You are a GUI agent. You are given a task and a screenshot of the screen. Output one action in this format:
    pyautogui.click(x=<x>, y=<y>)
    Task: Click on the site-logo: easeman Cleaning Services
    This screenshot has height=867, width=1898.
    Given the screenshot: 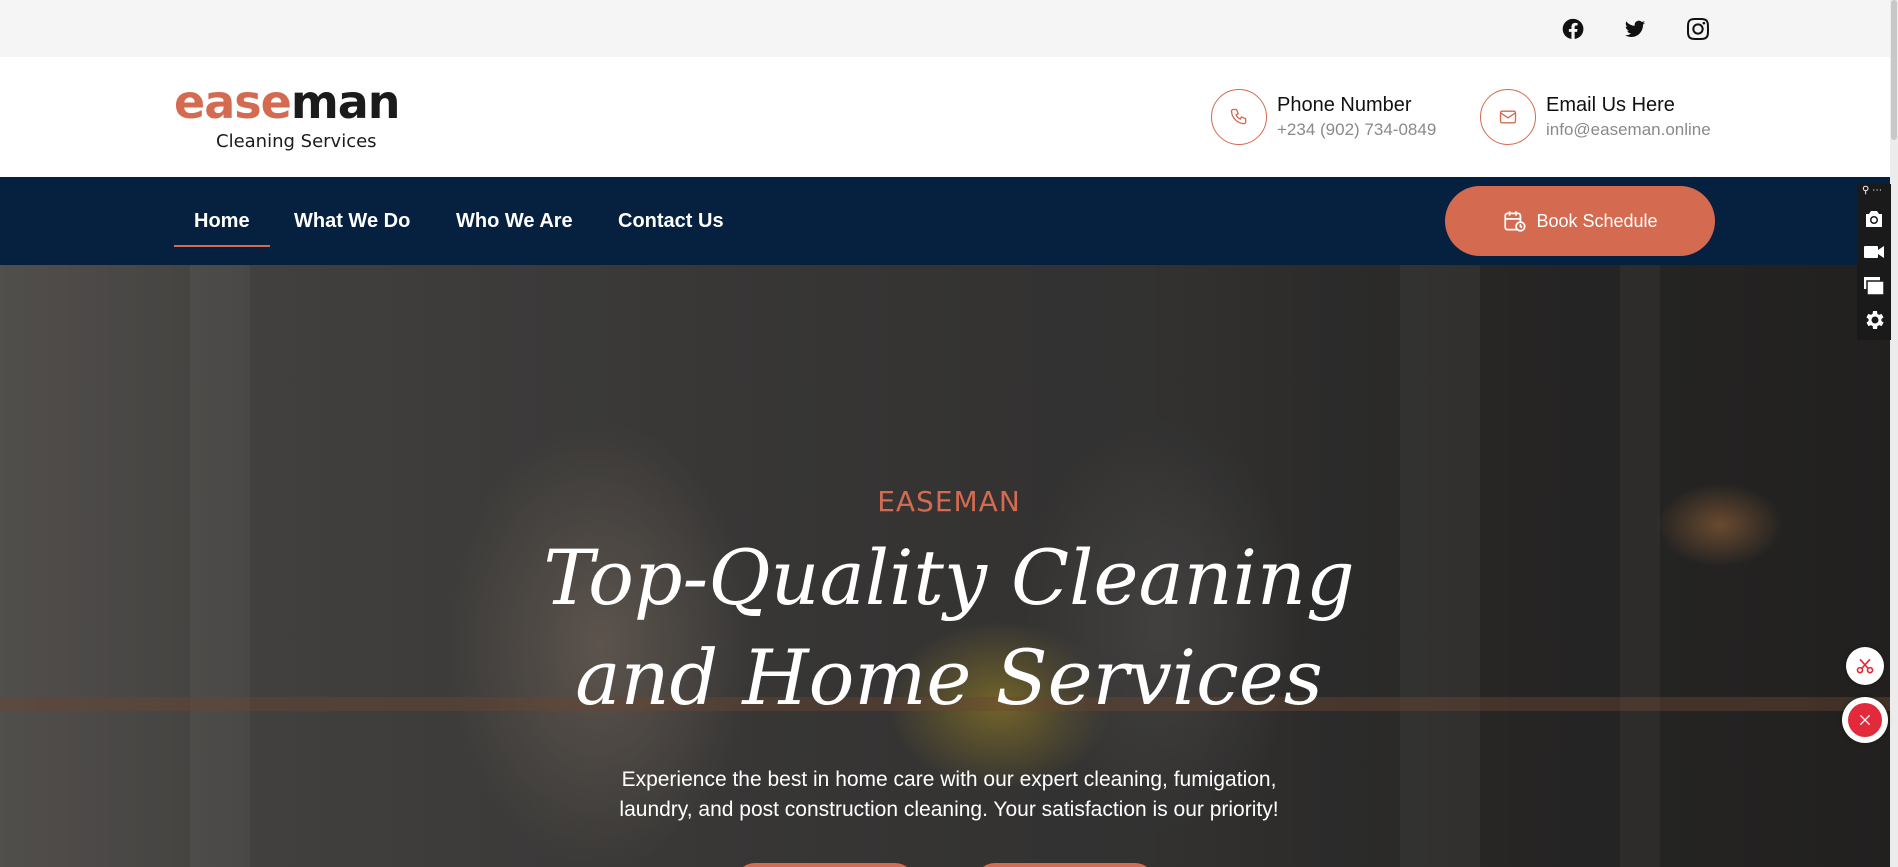 What is the action you would take?
    pyautogui.click(x=299, y=117)
    